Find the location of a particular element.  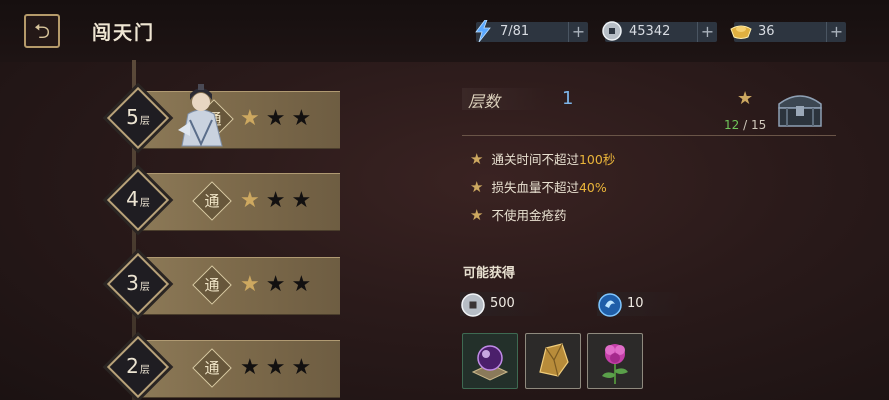

chest-progress: 12 / 15 is located at coordinates (745, 125).